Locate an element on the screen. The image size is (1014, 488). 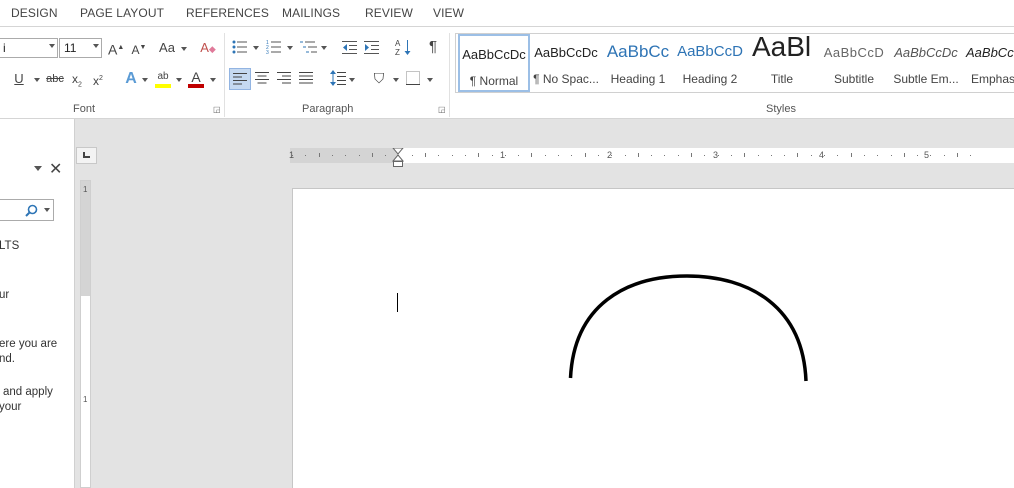
font-size-combo: 11 is located at coordinates (80, 48).